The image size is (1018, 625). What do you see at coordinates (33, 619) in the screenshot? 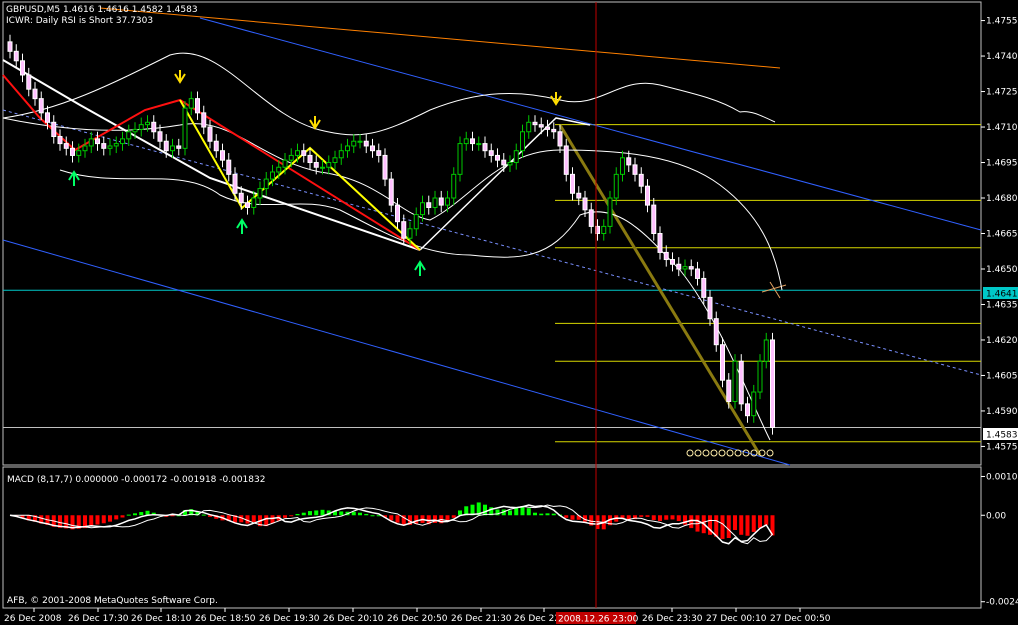
I see `time-tick-label: 26 Dec 2008` at bounding box center [33, 619].